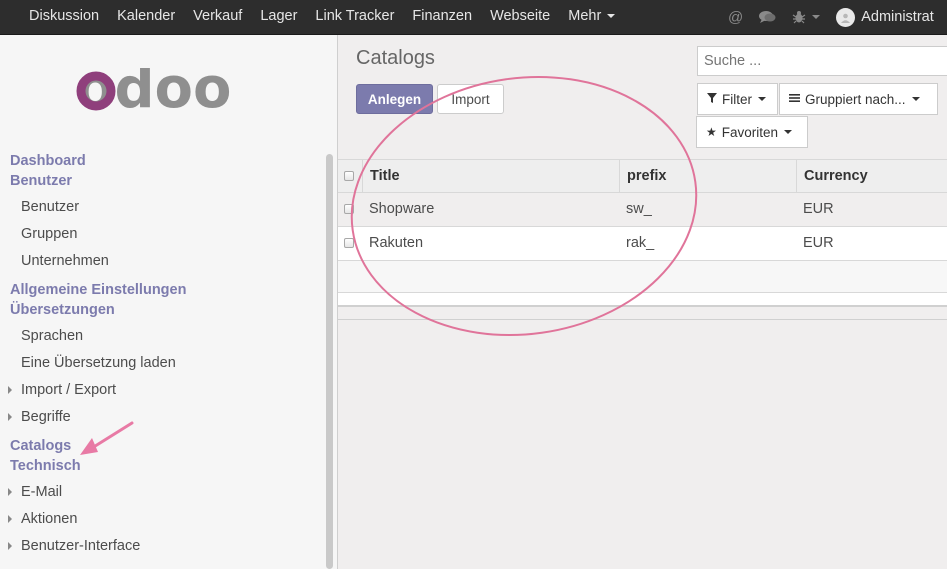 The width and height of the screenshot is (947, 569). What do you see at coordinates (712, 99) in the screenshot?
I see `filter-icon` at bounding box center [712, 99].